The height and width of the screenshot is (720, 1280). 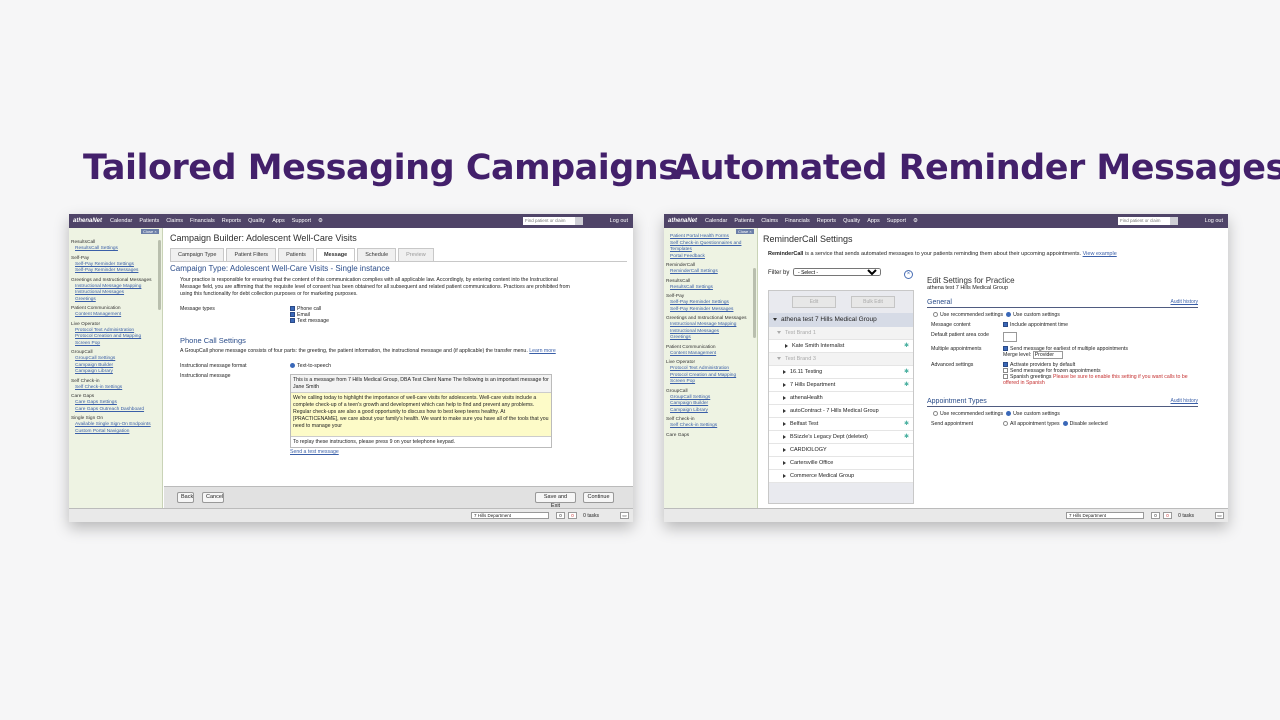 What do you see at coordinates (555, 500) in the screenshot?
I see `save-and-exit-button: Save and Exit` at bounding box center [555, 500].